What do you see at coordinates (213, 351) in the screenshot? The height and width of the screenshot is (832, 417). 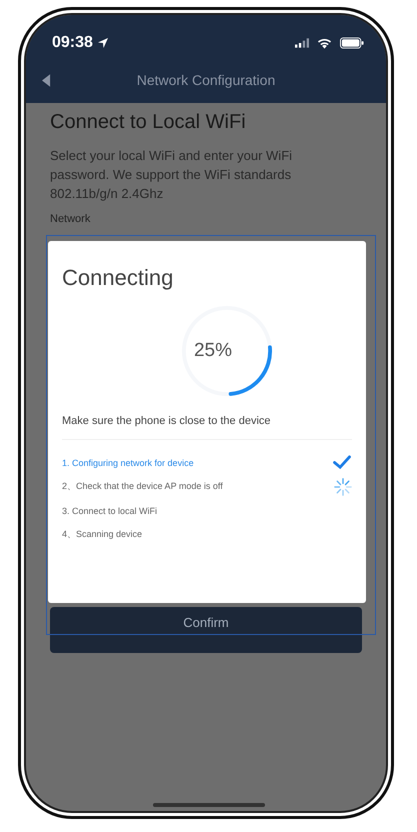 I see `progress-reading: 25%` at bounding box center [213, 351].